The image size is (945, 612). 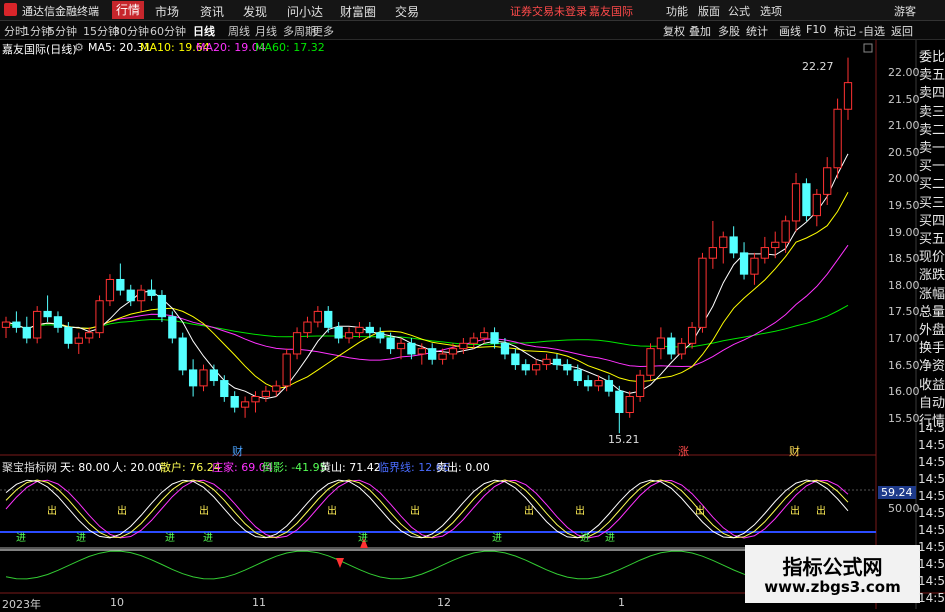 I want to click on tool-1: 叠加, so click(x=700, y=31).